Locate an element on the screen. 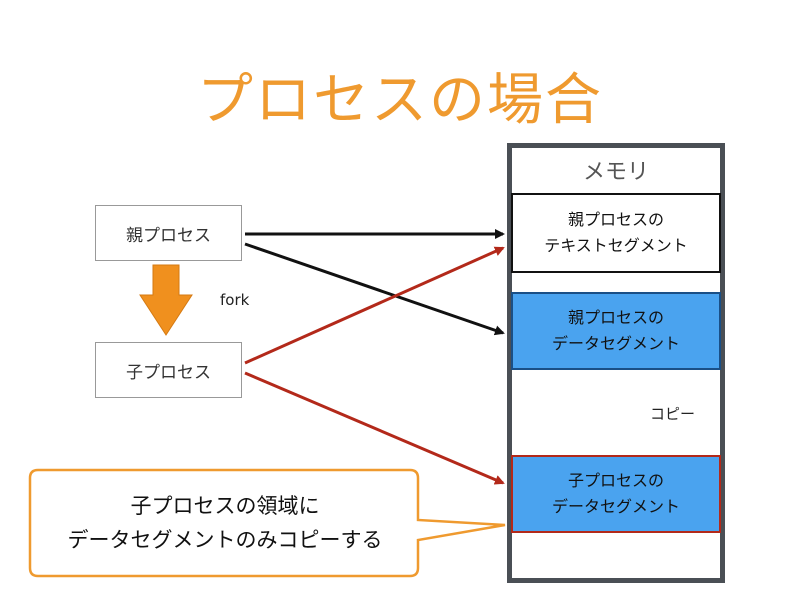  parent-text-segment: 親プロセスの テキストセグメント is located at coordinates (616, 233).